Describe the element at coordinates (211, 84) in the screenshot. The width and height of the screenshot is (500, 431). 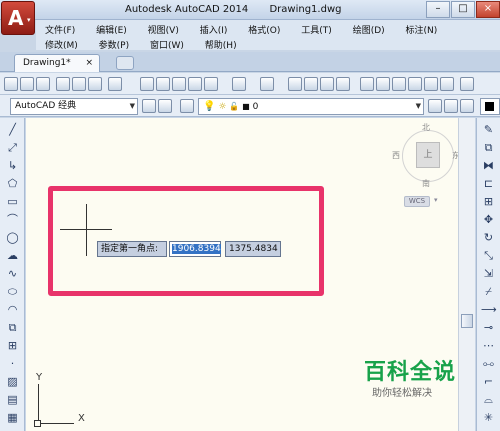
I see `block-editor-icon` at that location.